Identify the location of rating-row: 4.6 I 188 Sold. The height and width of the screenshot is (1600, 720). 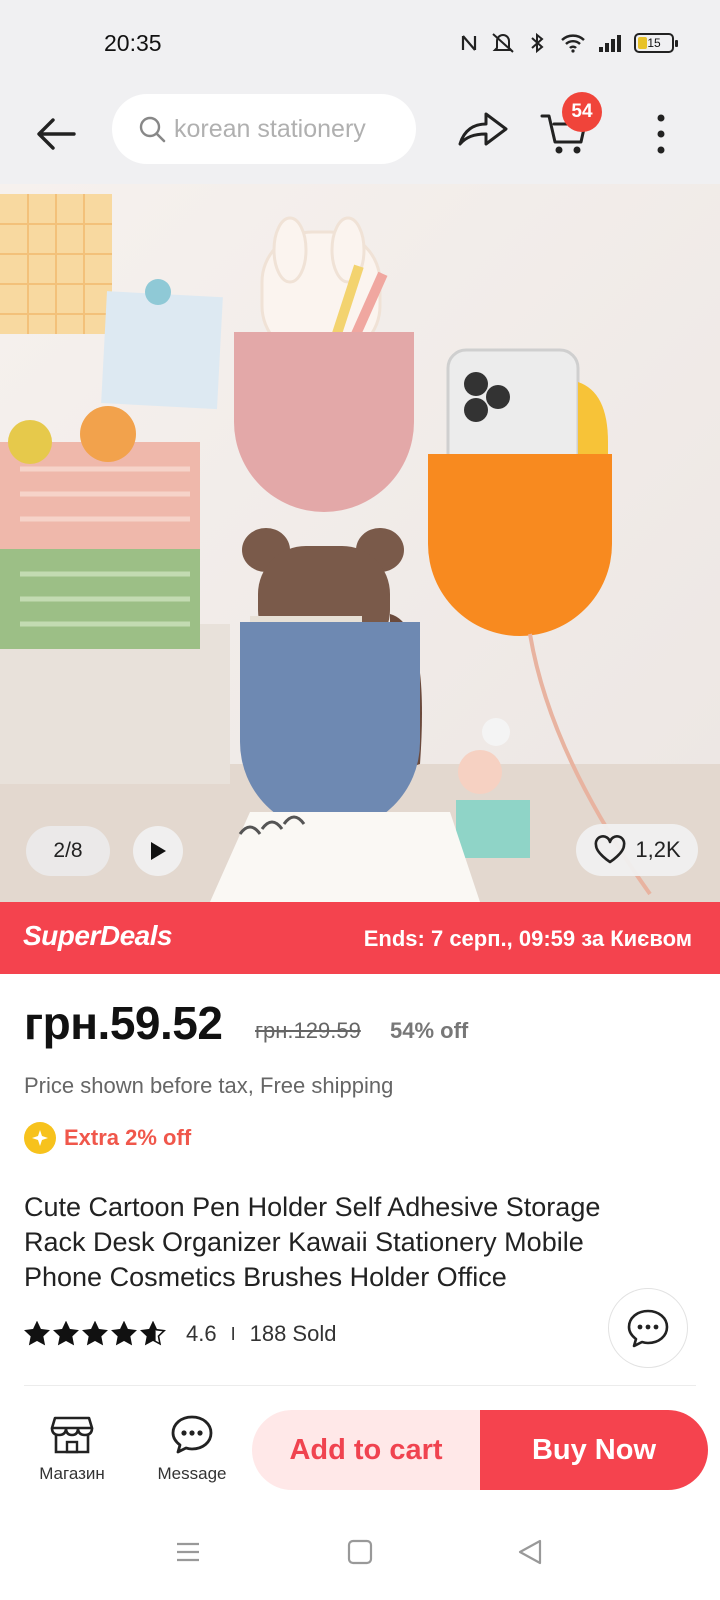
(180, 1334).